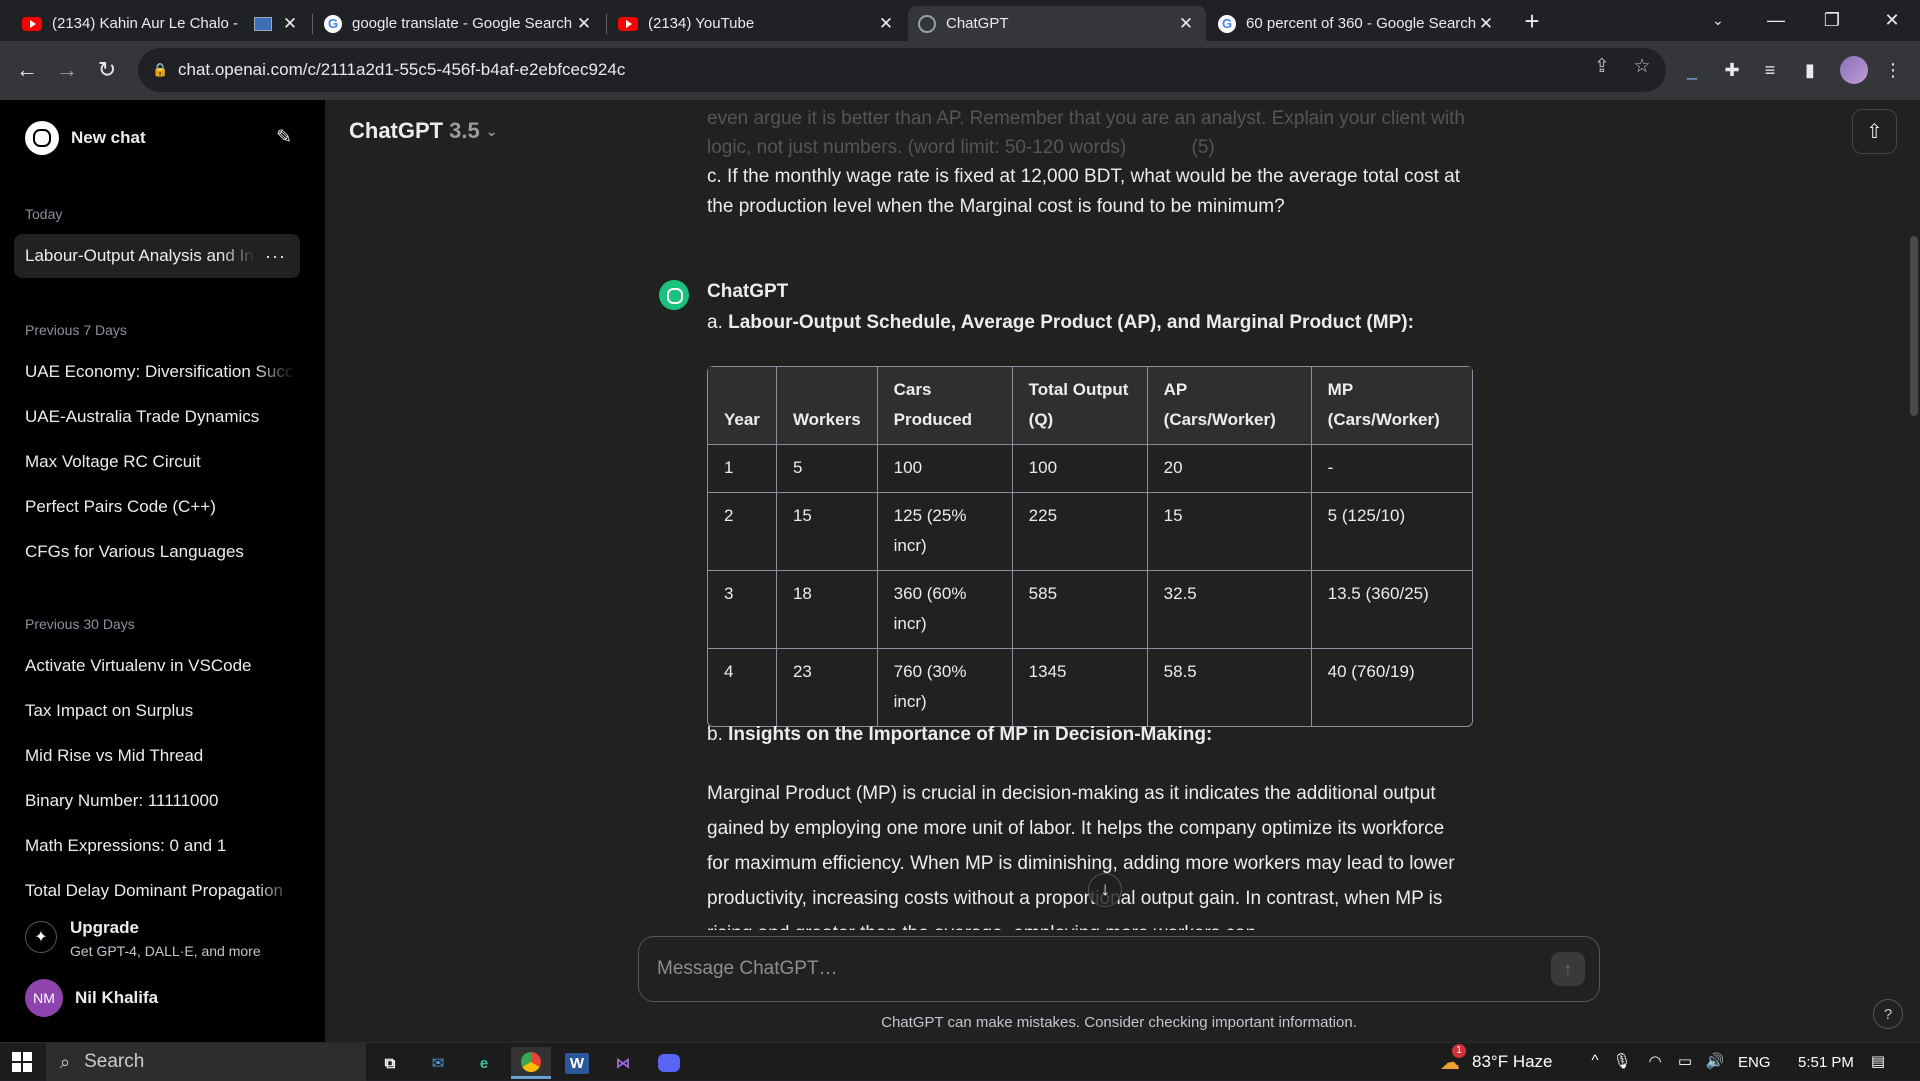 This screenshot has height=1081, width=1920. What do you see at coordinates (157, 998) in the screenshot?
I see `user-menu: NM Nil Khalifa` at bounding box center [157, 998].